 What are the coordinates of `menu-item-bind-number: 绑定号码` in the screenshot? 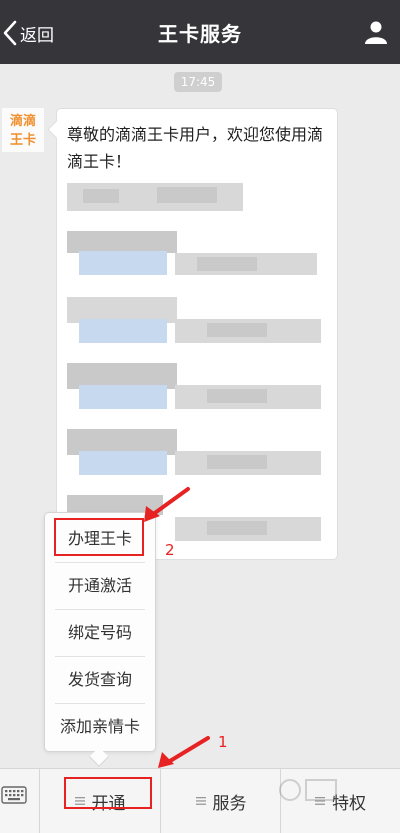 It's located at (100, 635).